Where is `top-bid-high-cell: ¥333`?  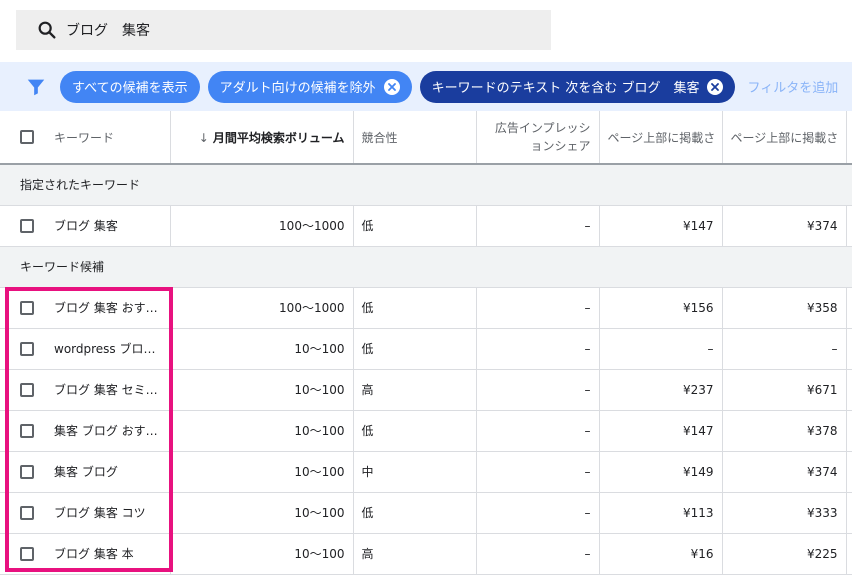
top-bid-high-cell: ¥333 is located at coordinates (784, 513).